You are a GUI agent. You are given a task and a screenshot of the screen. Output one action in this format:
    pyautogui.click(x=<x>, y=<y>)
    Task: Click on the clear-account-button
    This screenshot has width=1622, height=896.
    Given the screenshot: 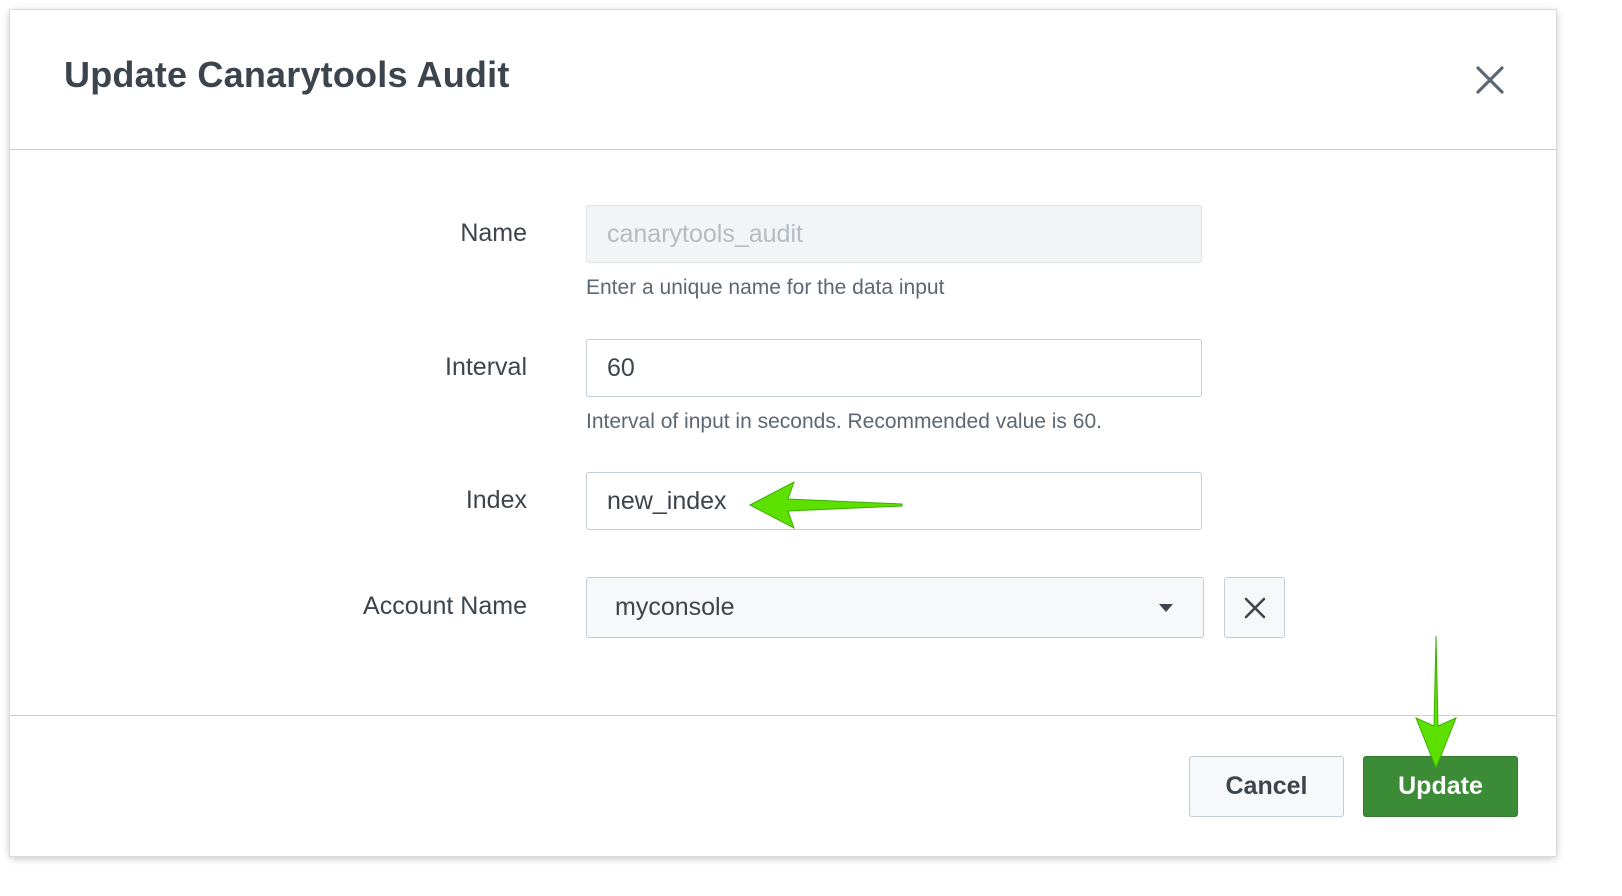 What is the action you would take?
    pyautogui.click(x=1254, y=607)
    